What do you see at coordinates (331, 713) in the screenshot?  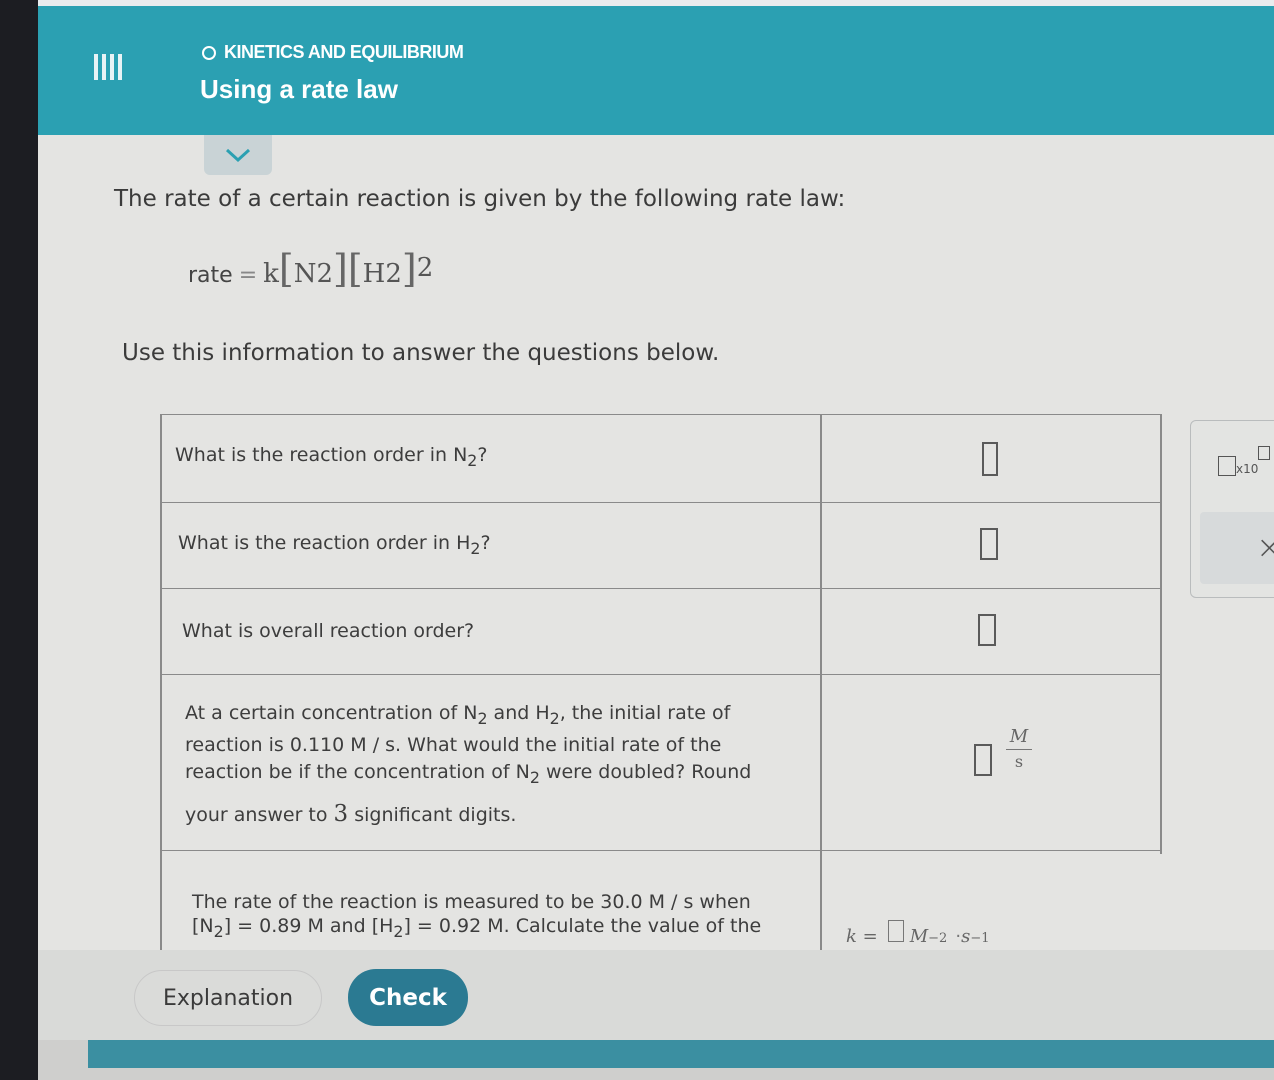 I see `q4-l1a: At a certain concentration of N` at bounding box center [331, 713].